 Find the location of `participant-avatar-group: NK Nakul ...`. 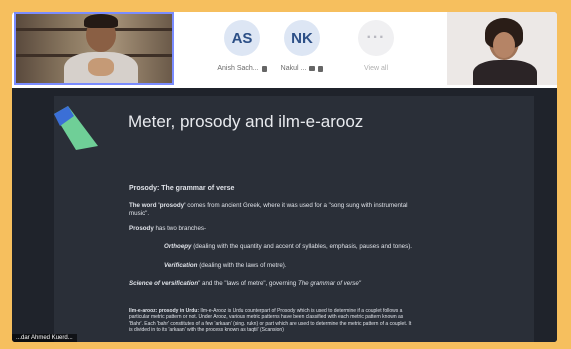

participant-avatar-group: NK Nakul ... is located at coordinates (302, 46).